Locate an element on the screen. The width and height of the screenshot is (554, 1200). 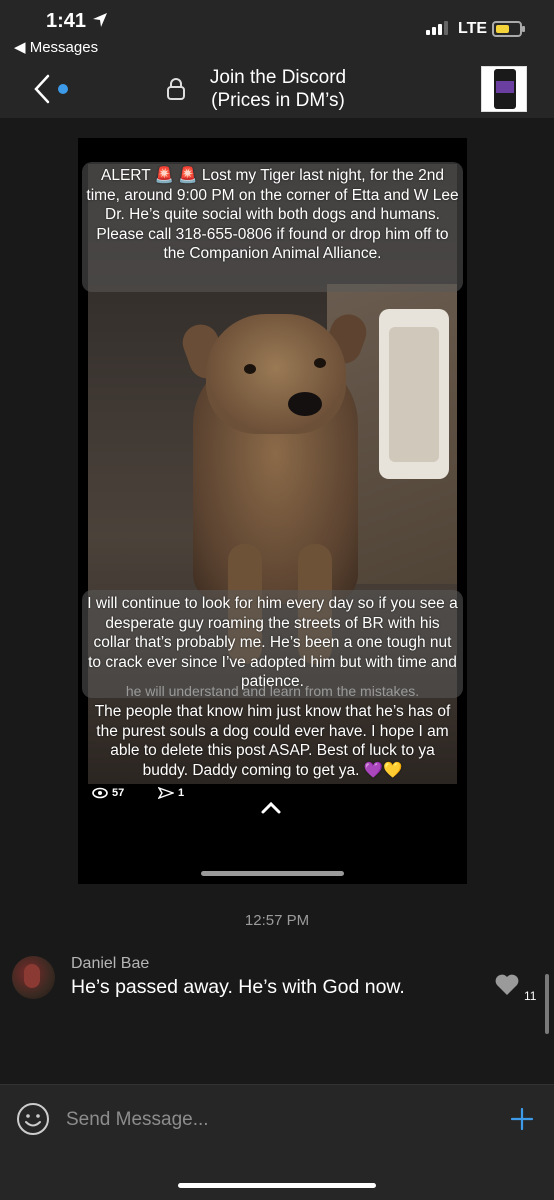
share-arrow-icon is located at coordinates (166, 793).